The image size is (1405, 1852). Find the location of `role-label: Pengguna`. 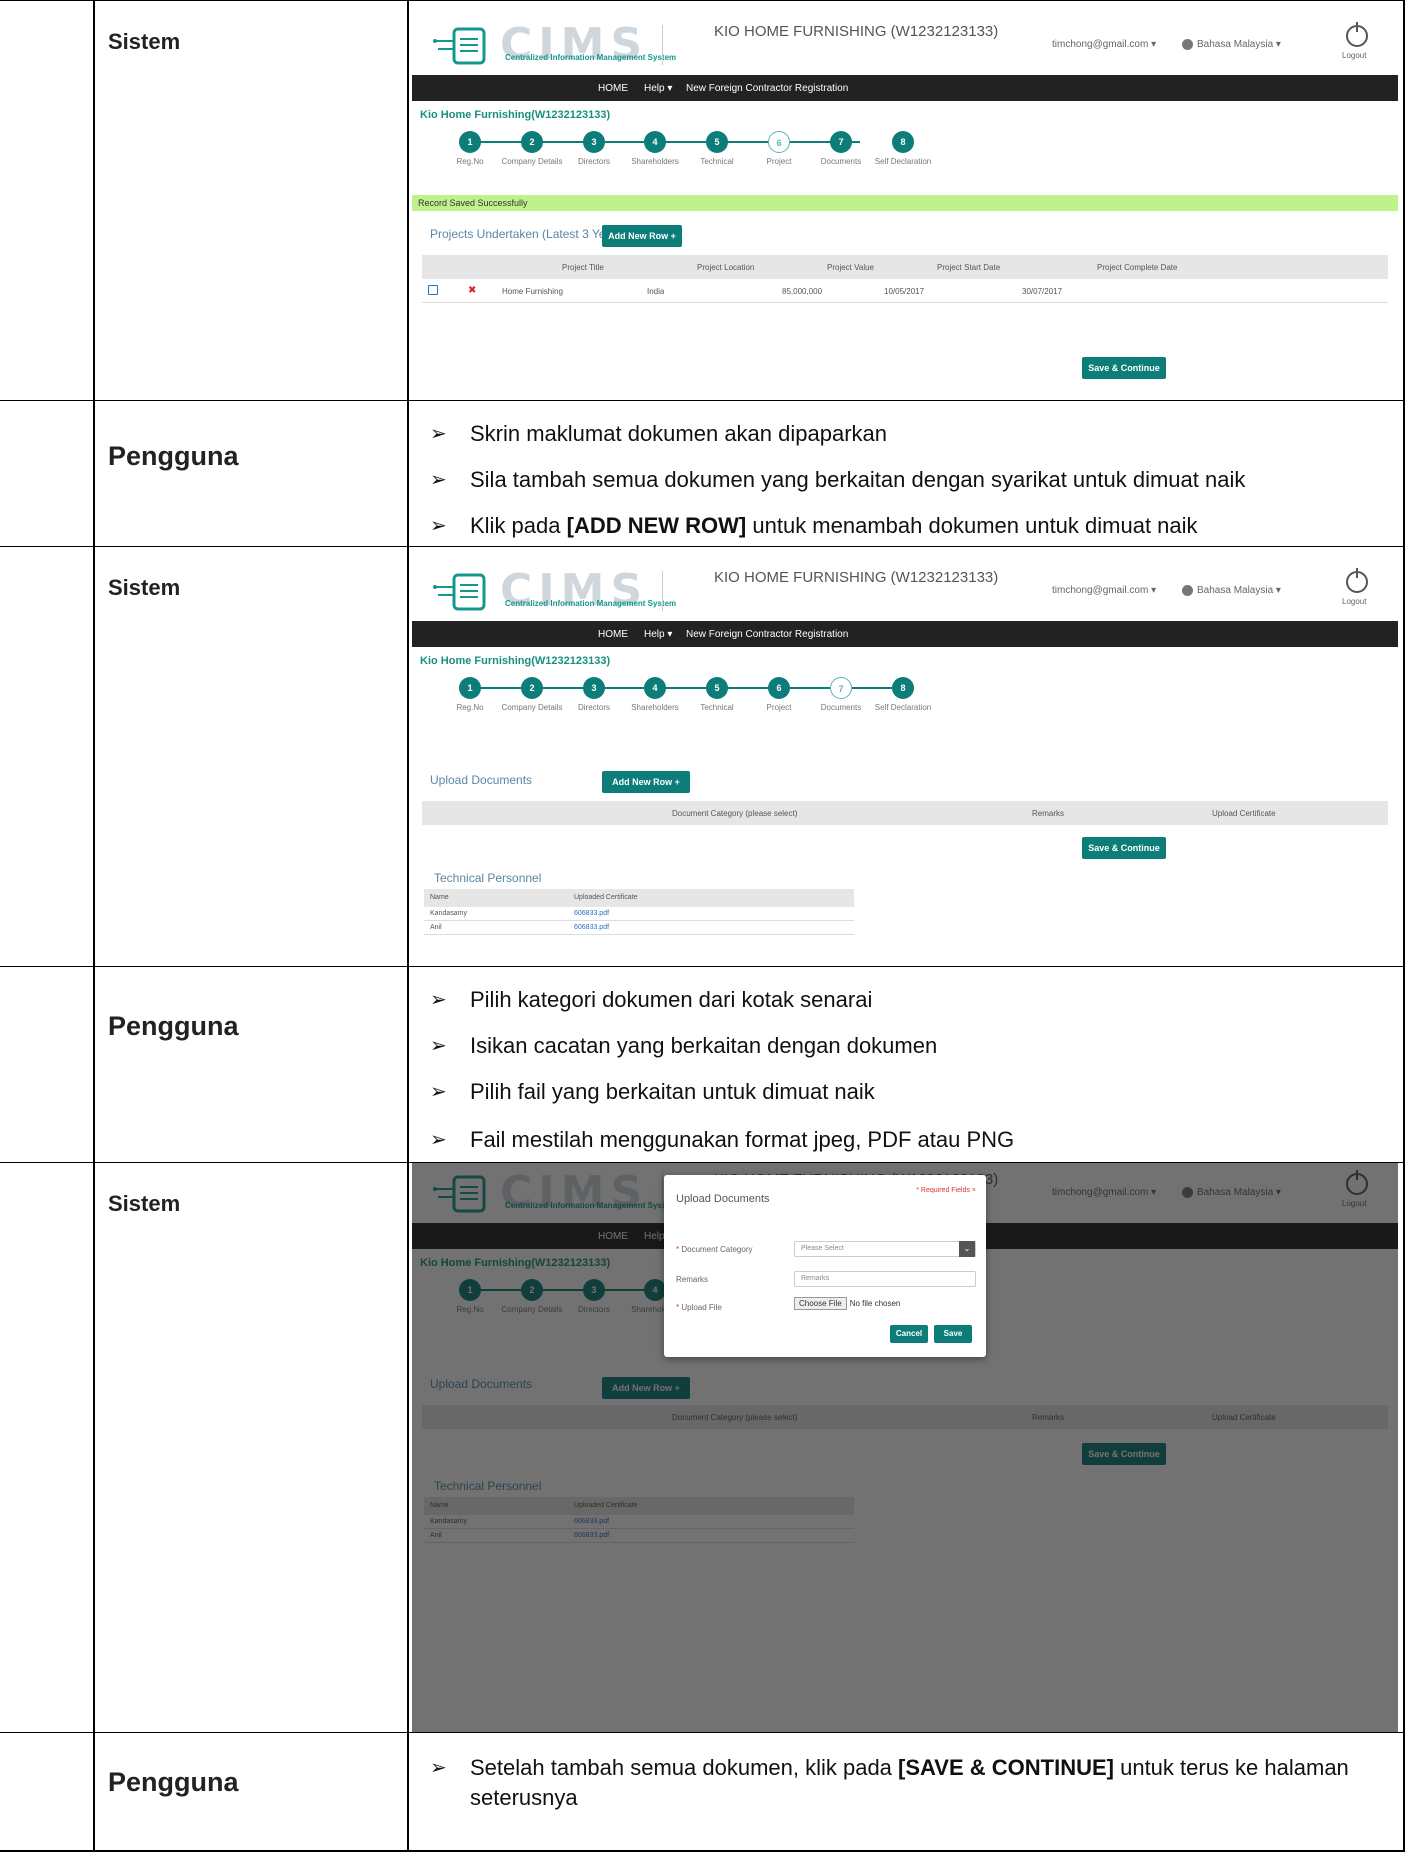

role-label: Pengguna is located at coordinates (173, 1026).